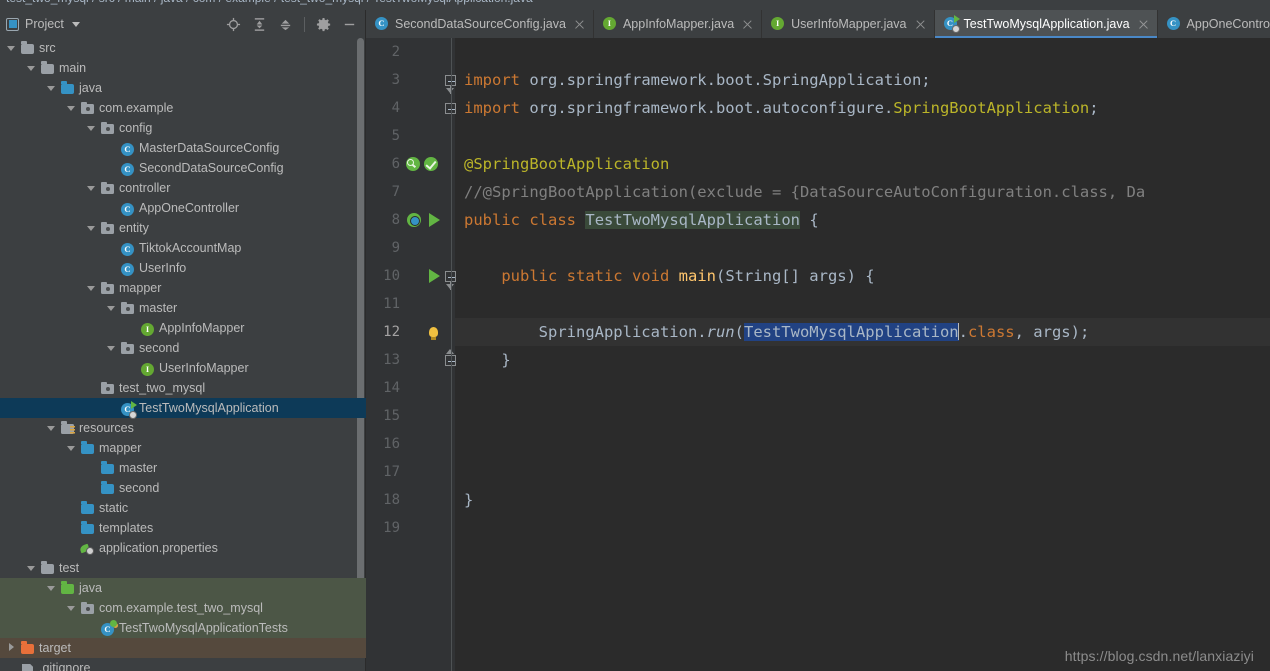  Describe the element at coordinates (183, 568) in the screenshot. I see `tree-node-test: test` at that location.